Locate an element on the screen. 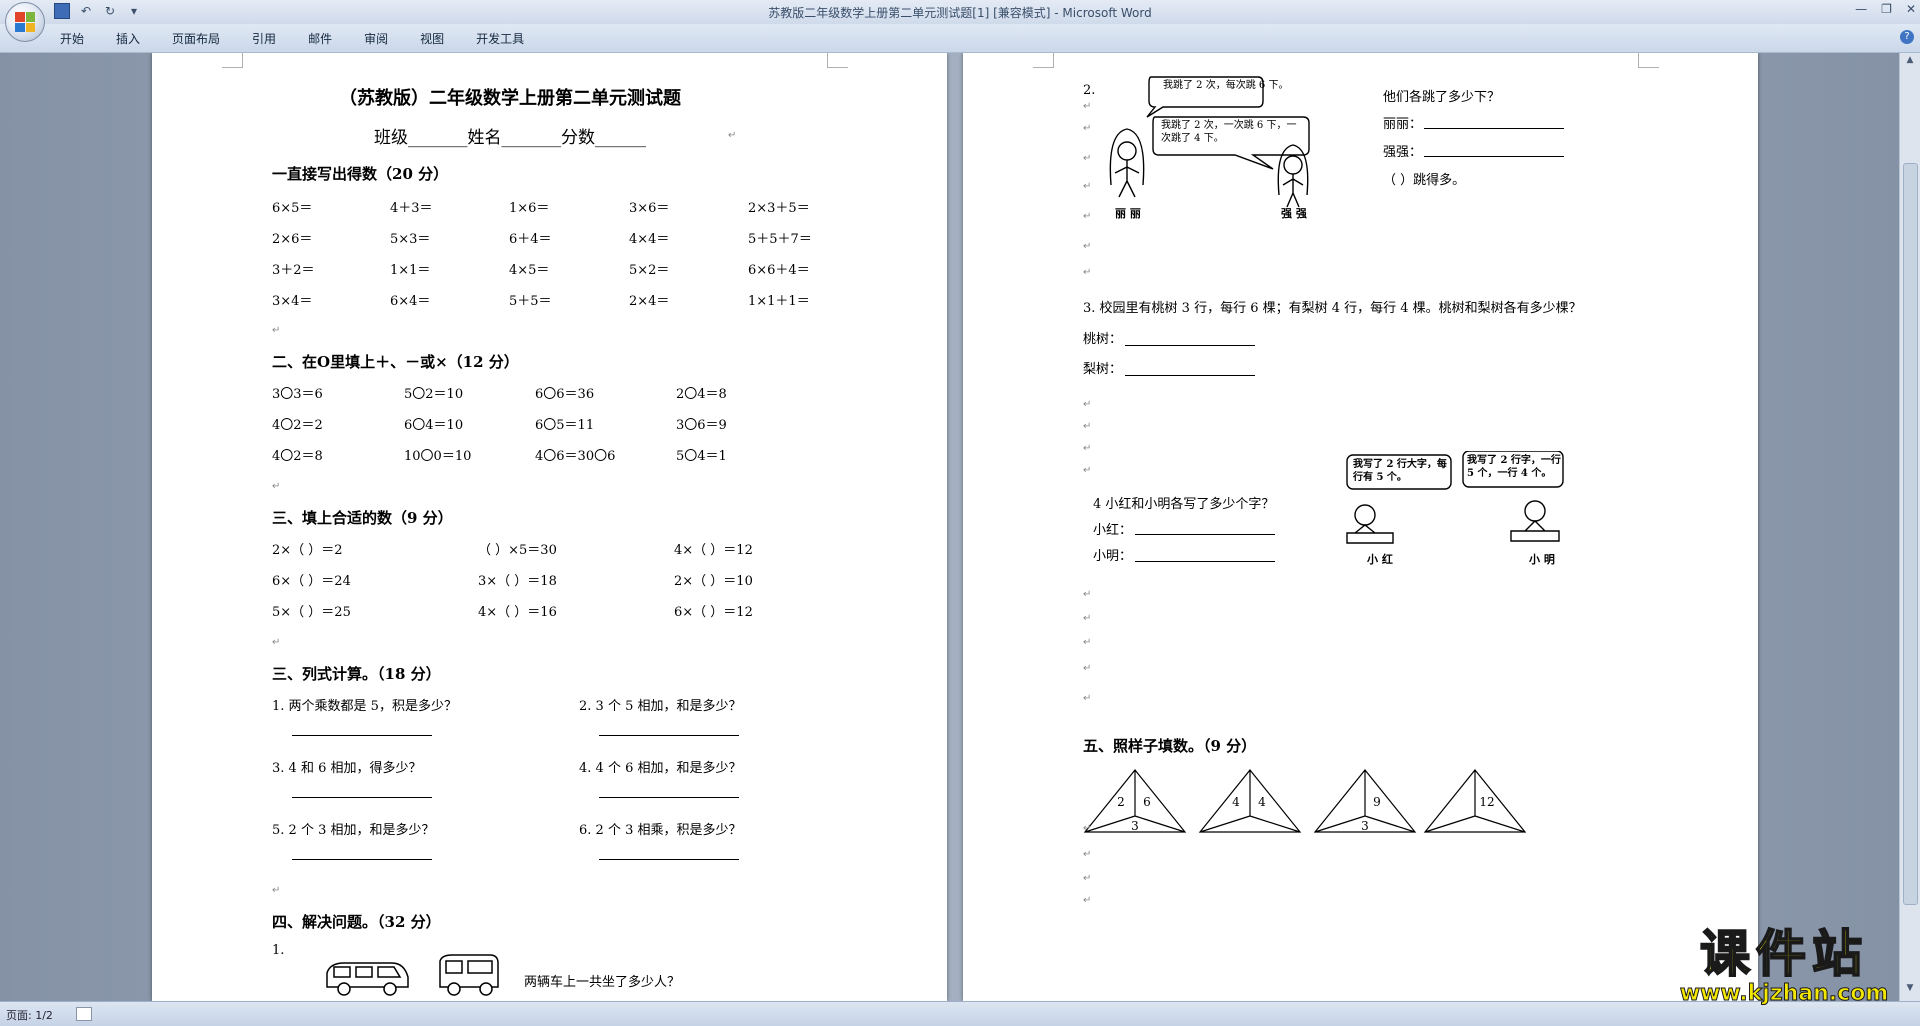 The height and width of the screenshot is (1026, 1920). calculation-problem: 2. 3 个 5 相加，和是多少？ is located at coordinates (660, 706).